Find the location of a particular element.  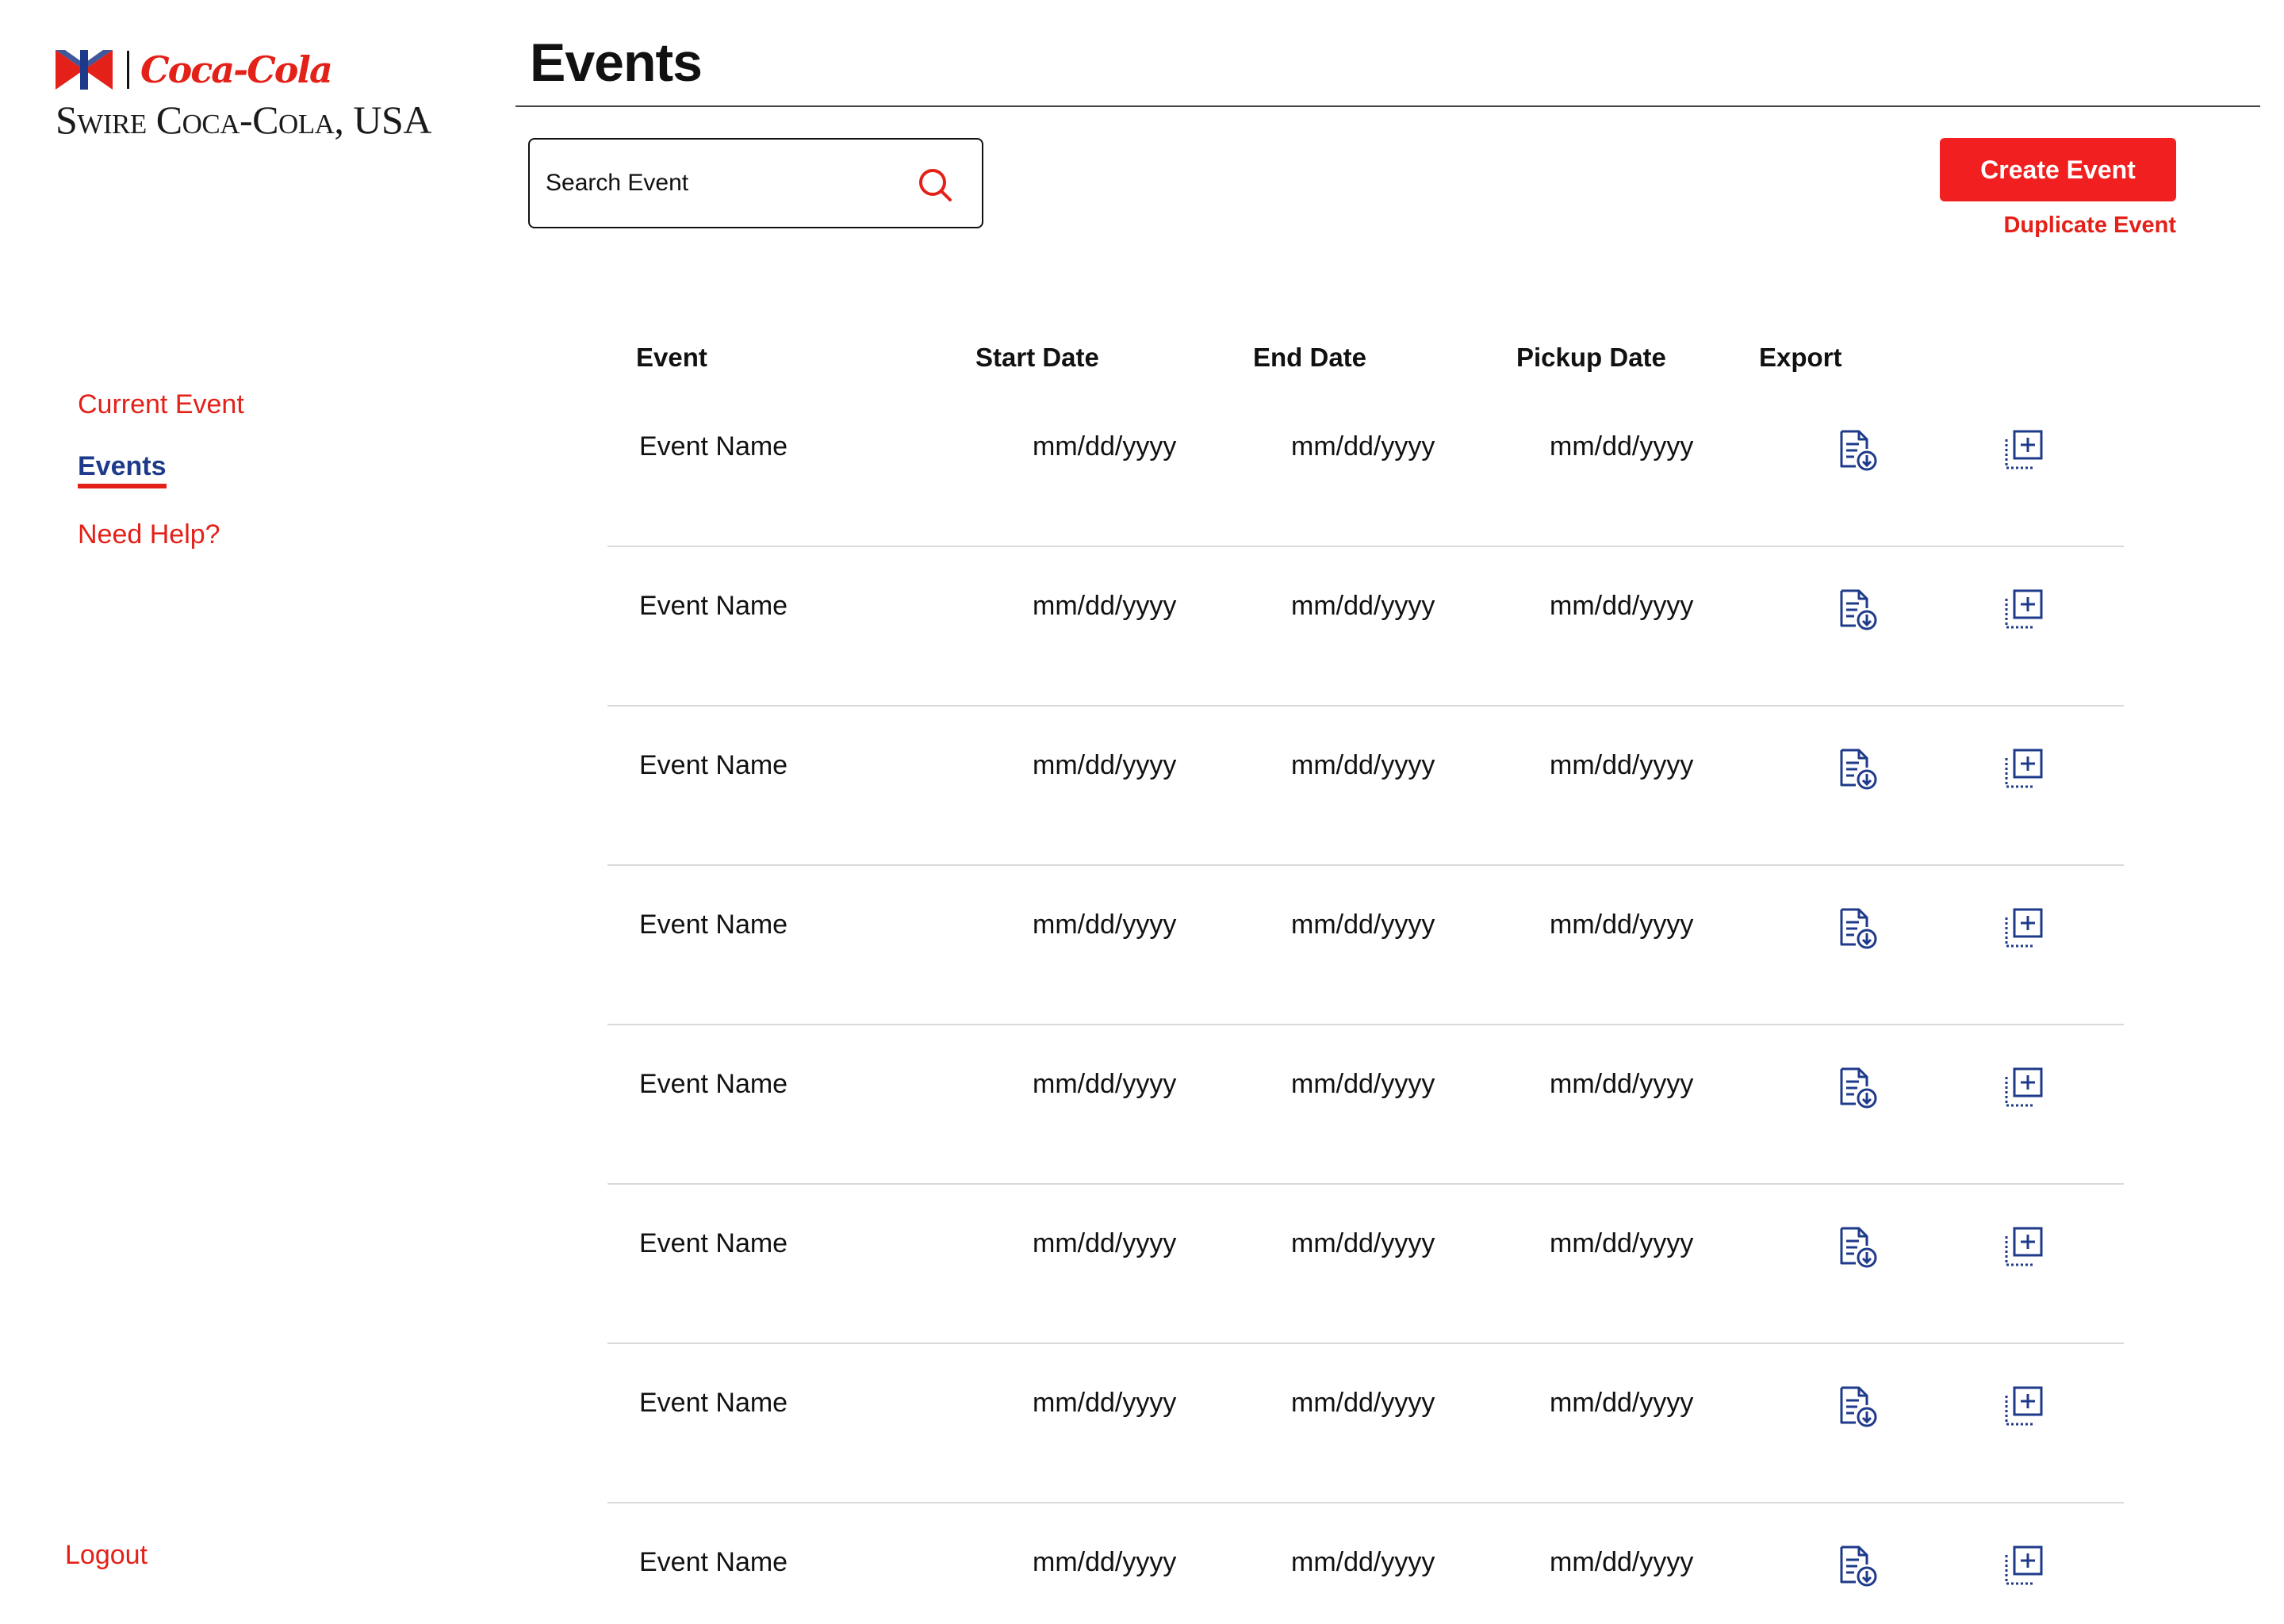

company-logo: Coca-Cola Swire Coca-Cola, USA is located at coordinates (262, 95).